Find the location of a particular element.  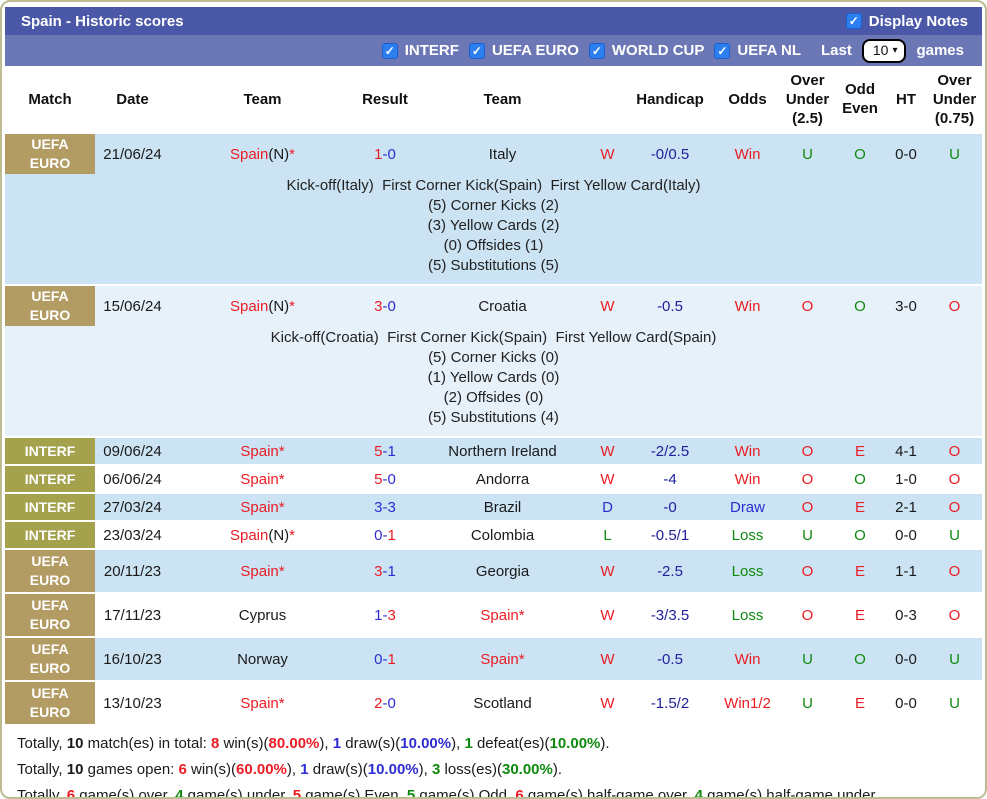

cell-away-team: Italy is located at coordinates (502, 154).